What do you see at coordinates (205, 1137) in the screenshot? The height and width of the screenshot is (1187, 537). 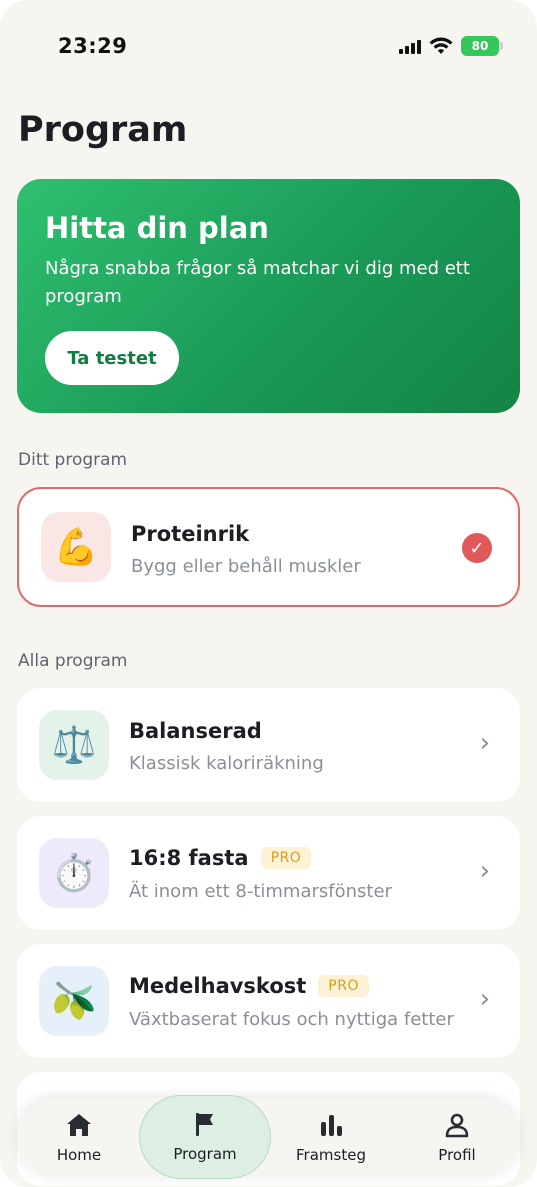 I see `tab-program: Program` at bounding box center [205, 1137].